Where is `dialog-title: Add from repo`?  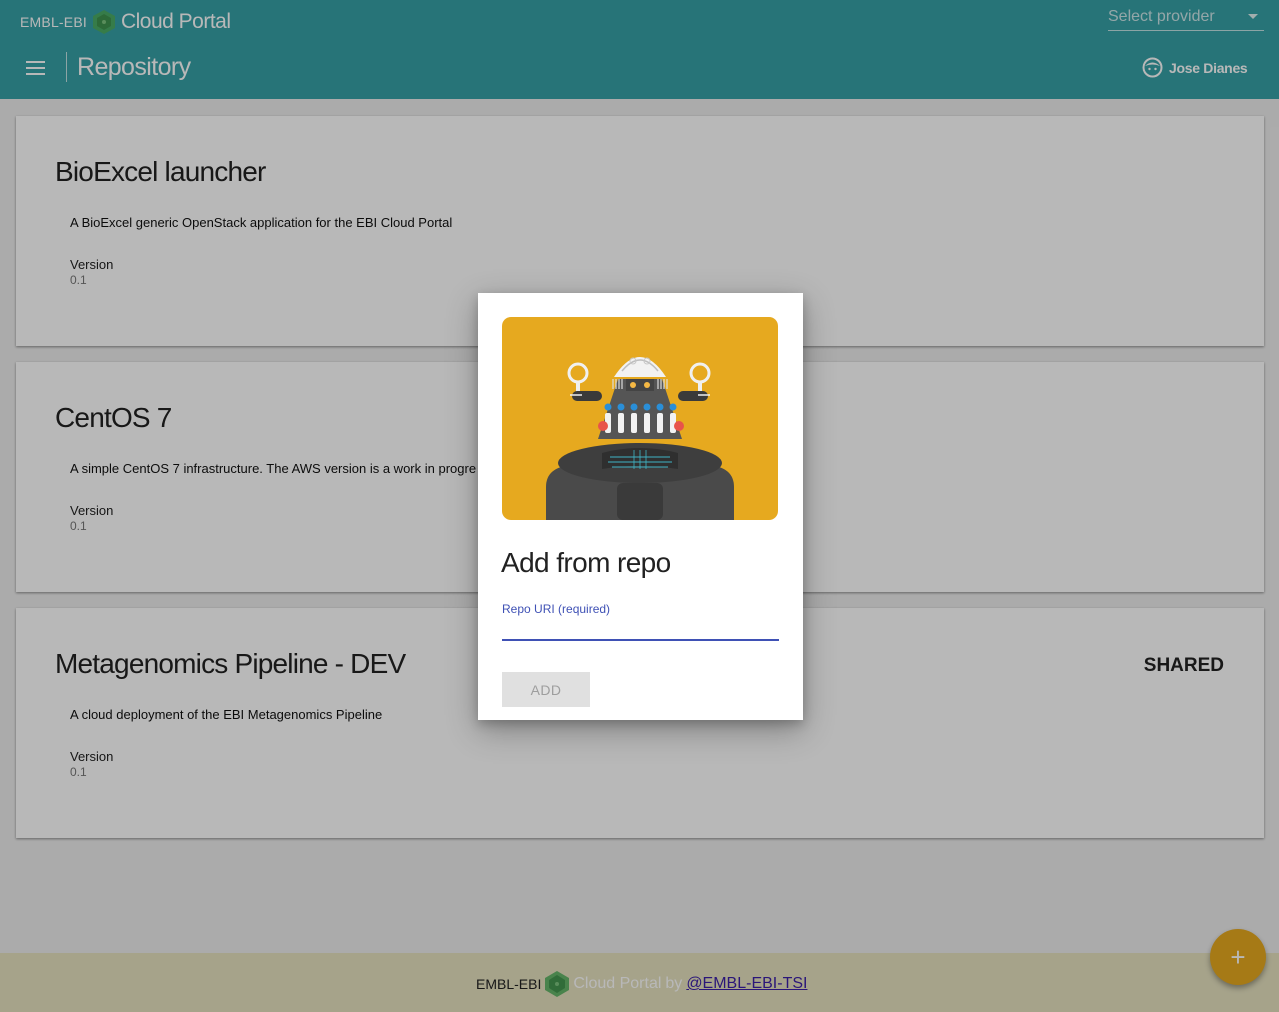
dialog-title: Add from repo is located at coordinates (586, 562).